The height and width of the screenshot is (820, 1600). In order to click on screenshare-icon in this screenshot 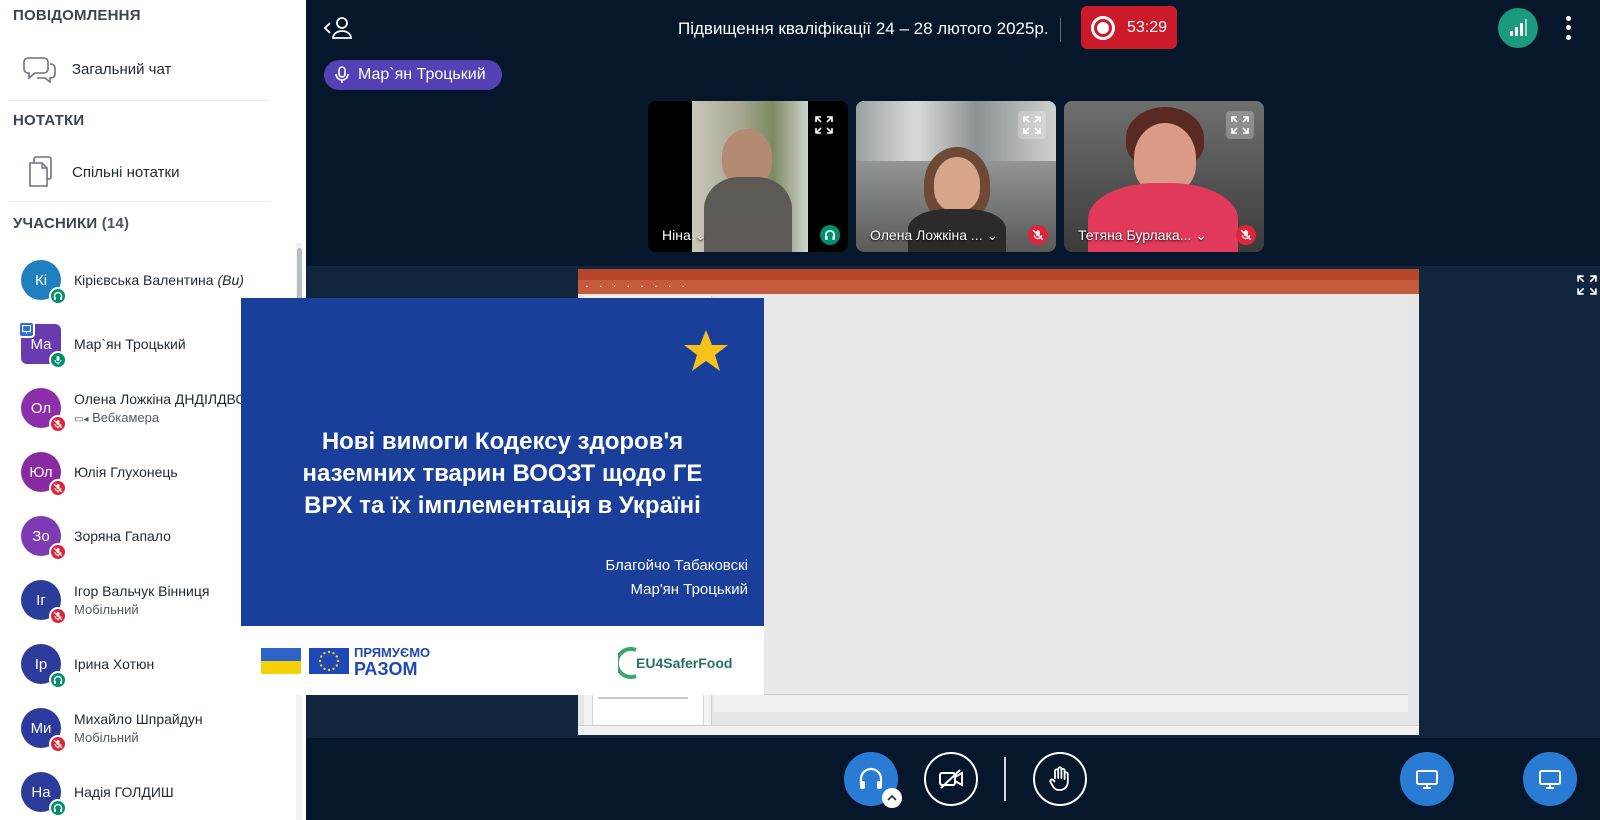, I will do `click(1427, 779)`.